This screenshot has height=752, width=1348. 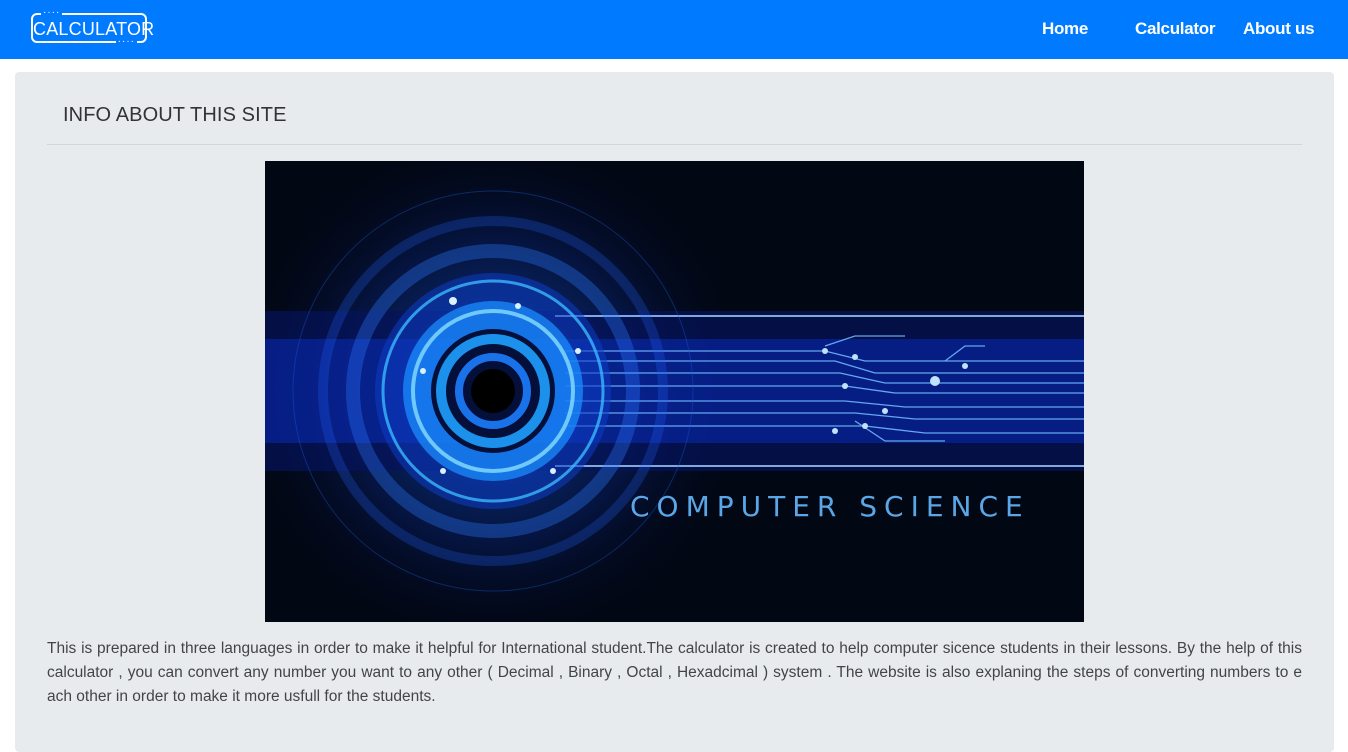 I want to click on page-title: INFO ABOUT THIS SITE, so click(x=175, y=115).